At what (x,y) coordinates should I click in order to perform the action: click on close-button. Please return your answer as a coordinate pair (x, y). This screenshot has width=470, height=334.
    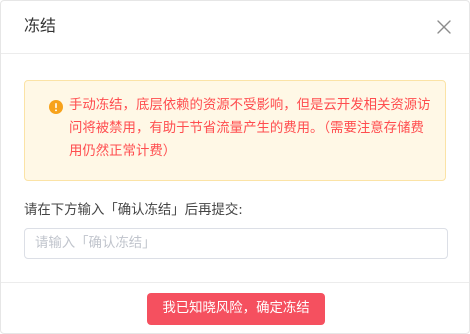
    Looking at the image, I should click on (444, 27).